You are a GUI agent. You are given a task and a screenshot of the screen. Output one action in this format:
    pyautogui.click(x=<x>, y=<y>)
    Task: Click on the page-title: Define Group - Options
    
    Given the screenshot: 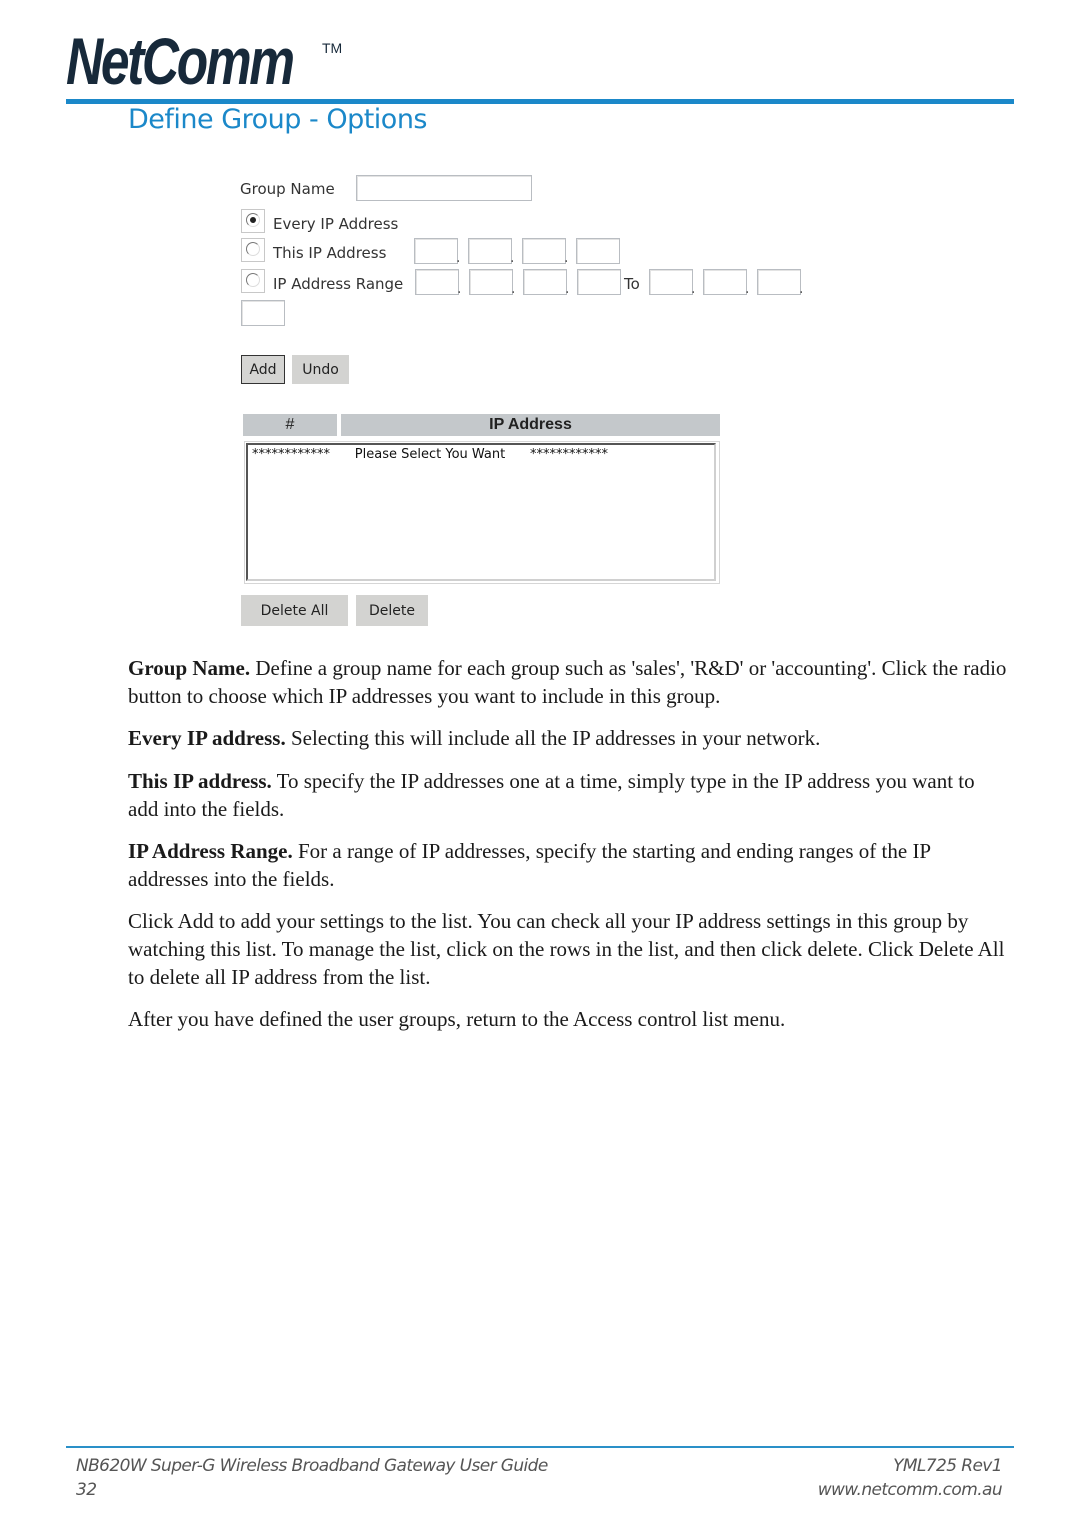 What is the action you would take?
    pyautogui.click(x=278, y=119)
    